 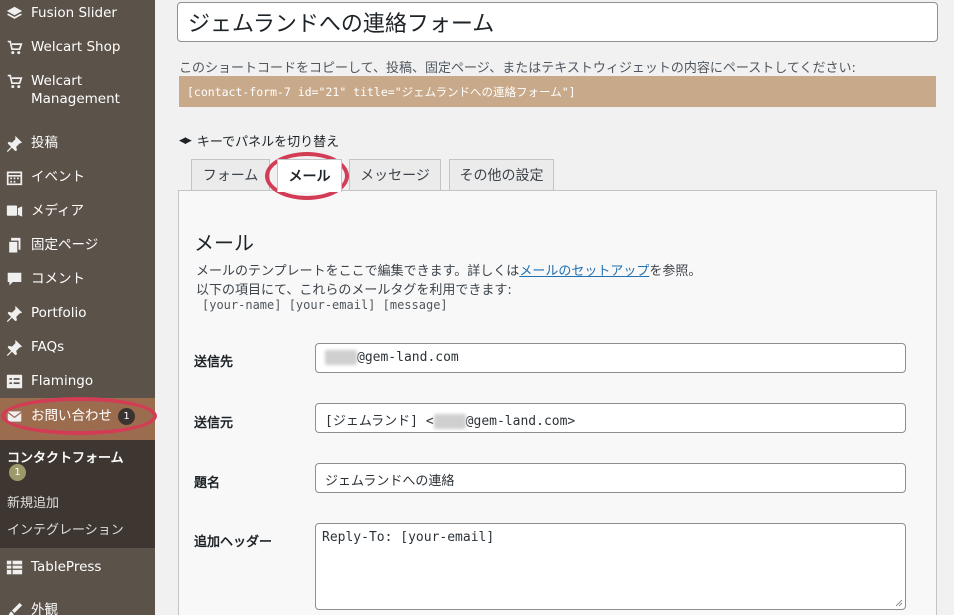 I want to click on additional-headers-textarea: Reply-To: [your-email], so click(x=610, y=566).